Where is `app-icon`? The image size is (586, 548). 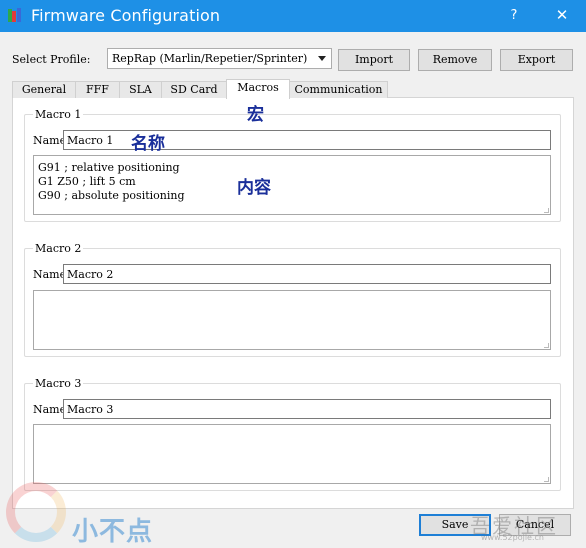 app-icon is located at coordinates (15, 15).